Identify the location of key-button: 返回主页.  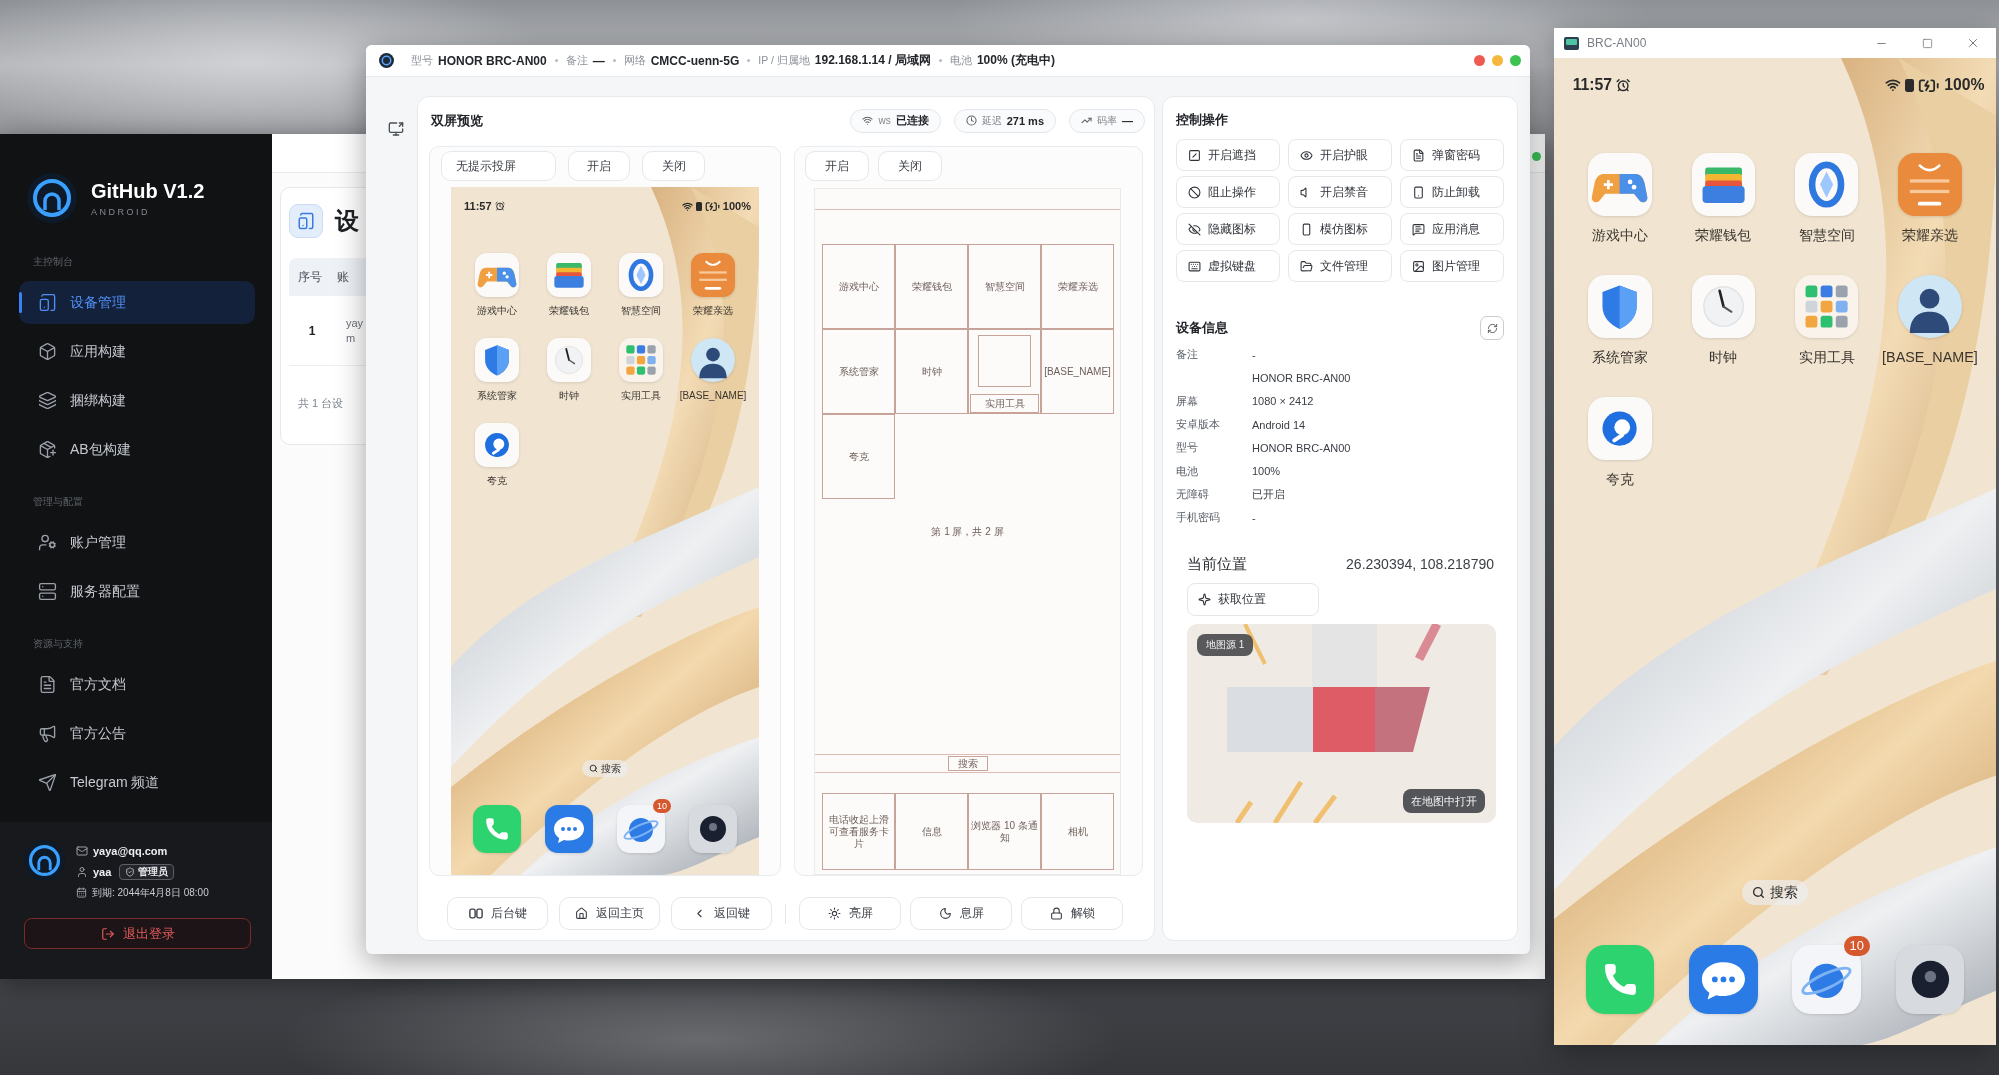
(609, 913).